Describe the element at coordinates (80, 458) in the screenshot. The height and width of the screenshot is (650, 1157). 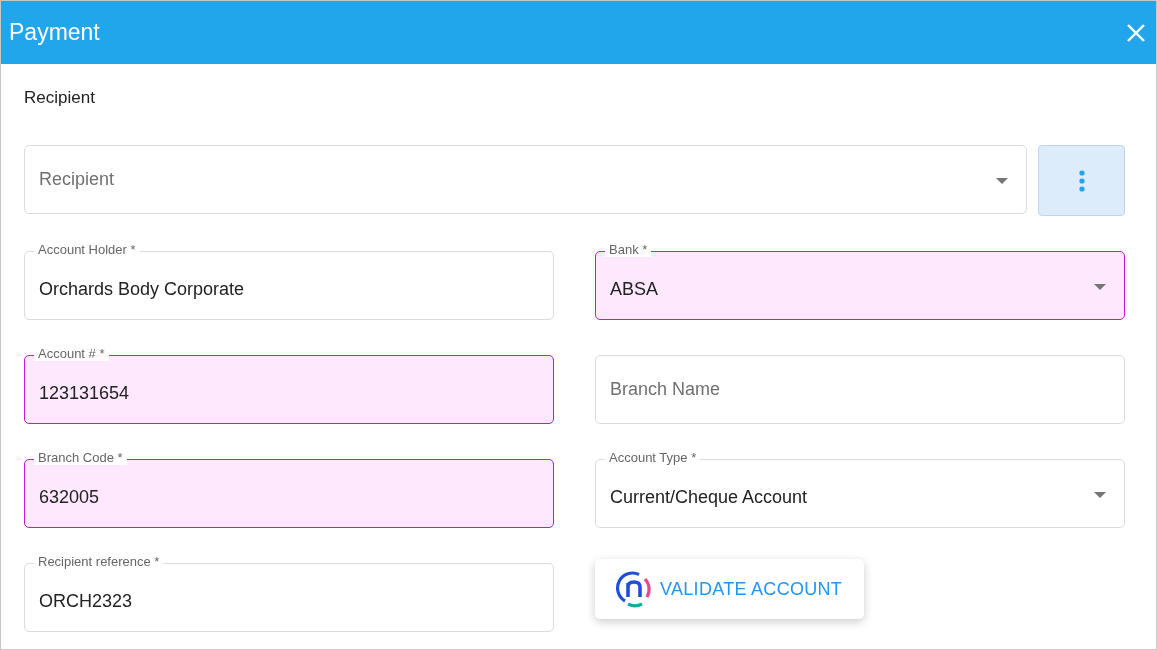
I see `field-label: Branch Code *` at that location.